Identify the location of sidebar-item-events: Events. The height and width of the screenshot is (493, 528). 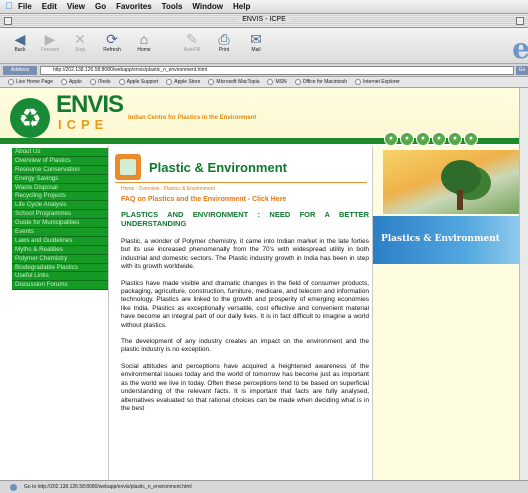
(60, 232).